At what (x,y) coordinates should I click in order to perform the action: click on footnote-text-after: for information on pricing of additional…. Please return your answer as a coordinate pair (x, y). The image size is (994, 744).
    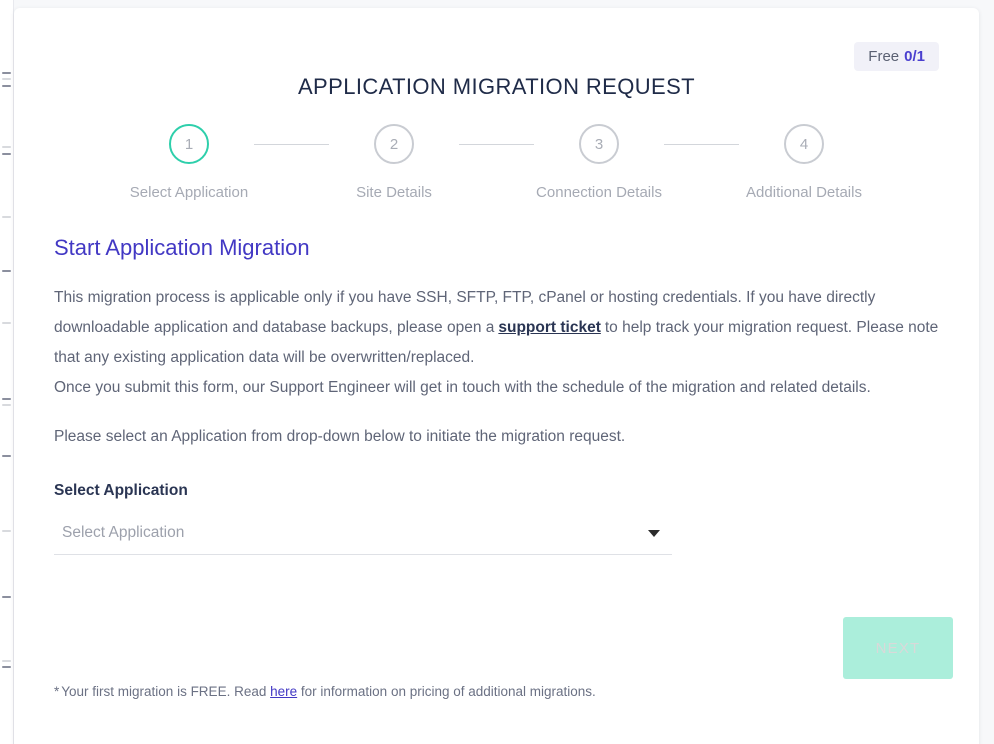
    Looking at the image, I should click on (448, 691).